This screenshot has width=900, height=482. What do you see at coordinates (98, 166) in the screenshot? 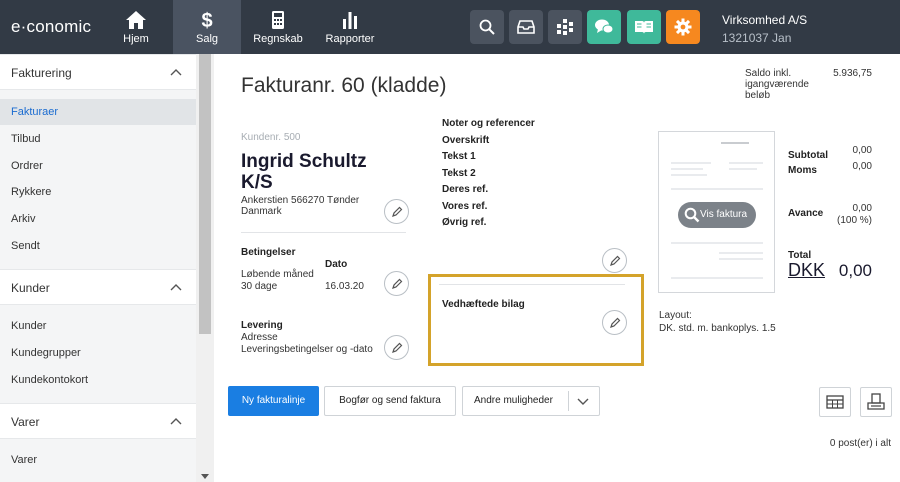
I see `sidebar-item-ordrer: Ordrer` at bounding box center [98, 166].